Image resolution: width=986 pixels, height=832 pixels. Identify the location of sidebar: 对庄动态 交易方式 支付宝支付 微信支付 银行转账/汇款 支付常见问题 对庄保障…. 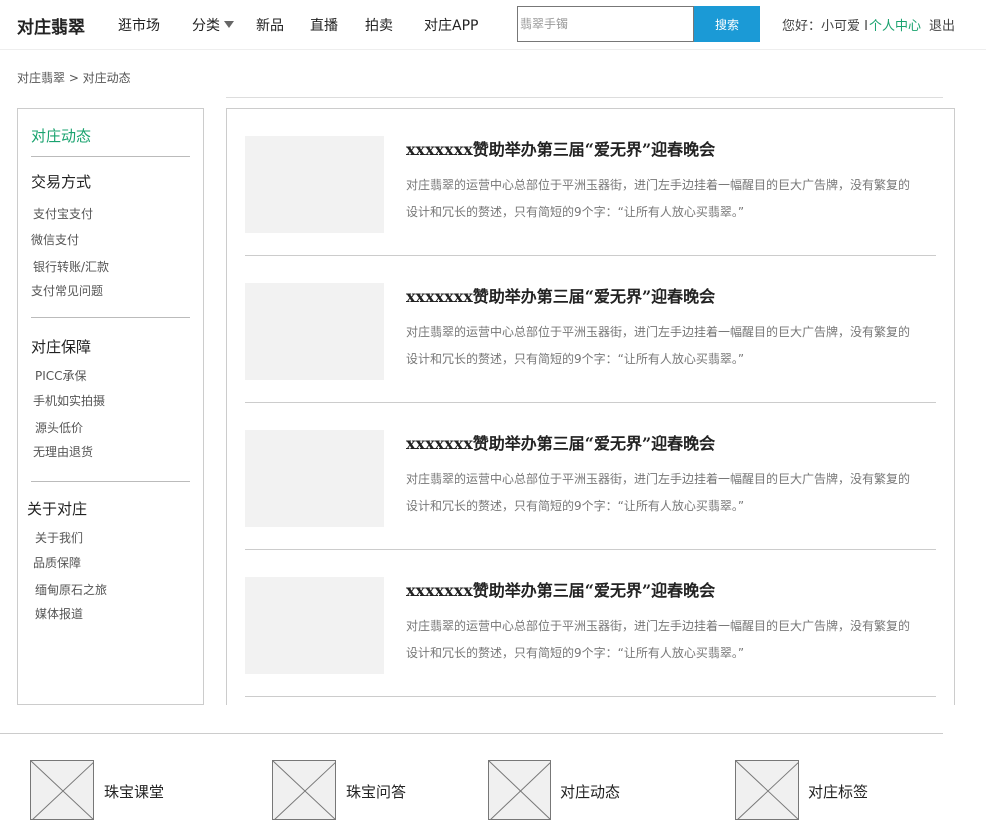
(110, 406).